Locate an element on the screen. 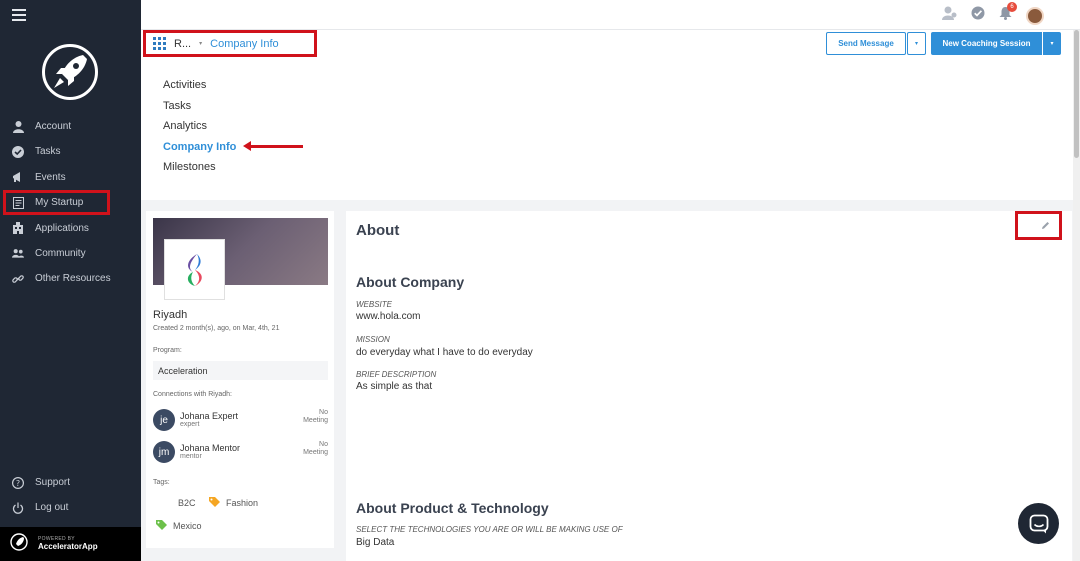 This screenshot has height=561, width=1080. tag-label: B2C is located at coordinates (187, 502).